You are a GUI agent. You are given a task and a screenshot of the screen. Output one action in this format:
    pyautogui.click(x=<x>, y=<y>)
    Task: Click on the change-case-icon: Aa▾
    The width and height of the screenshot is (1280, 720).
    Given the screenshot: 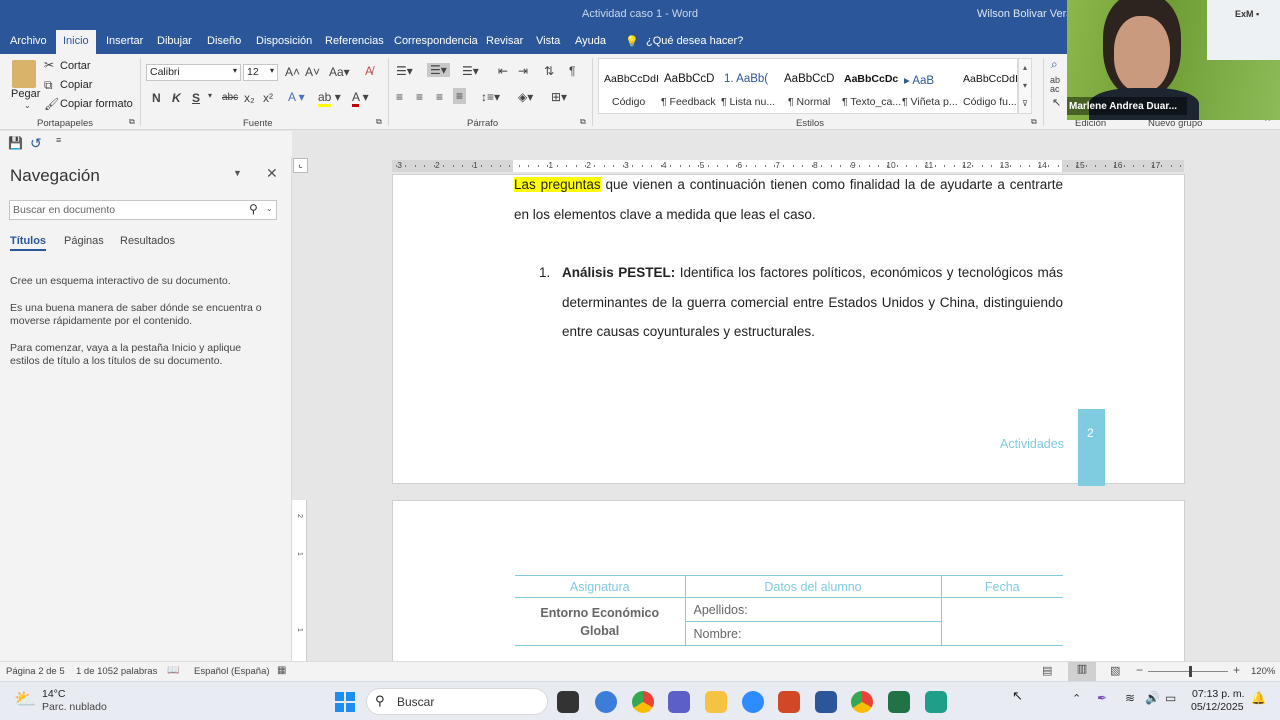 What is the action you would take?
    pyautogui.click(x=339, y=72)
    